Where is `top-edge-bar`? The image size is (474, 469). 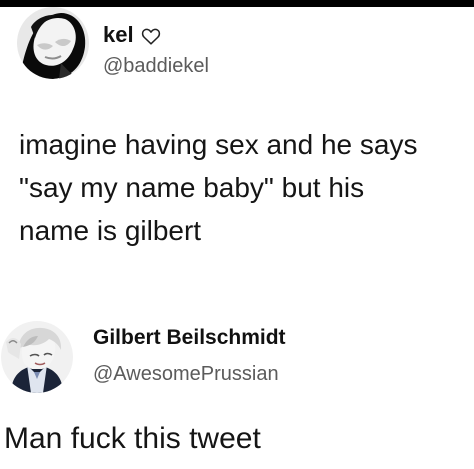 top-edge-bar is located at coordinates (237, 3).